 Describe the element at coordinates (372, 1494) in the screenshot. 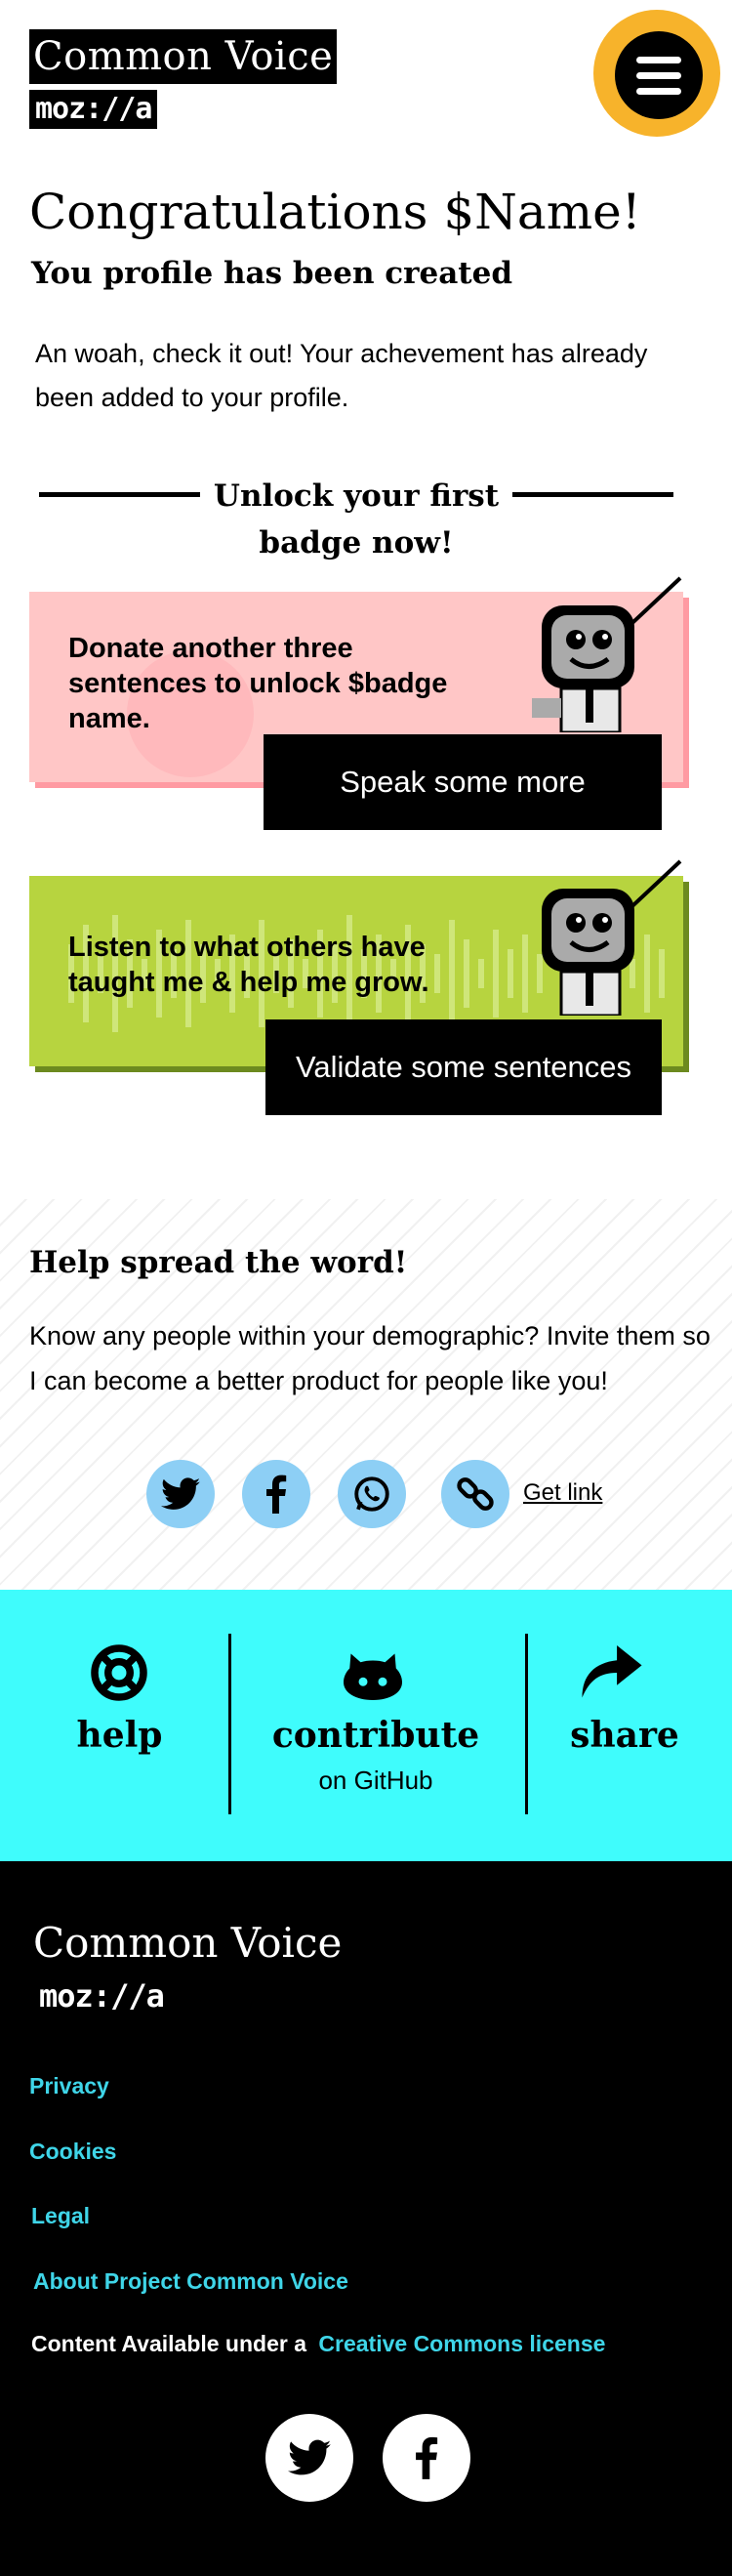

I see `whatsapp-icon` at that location.